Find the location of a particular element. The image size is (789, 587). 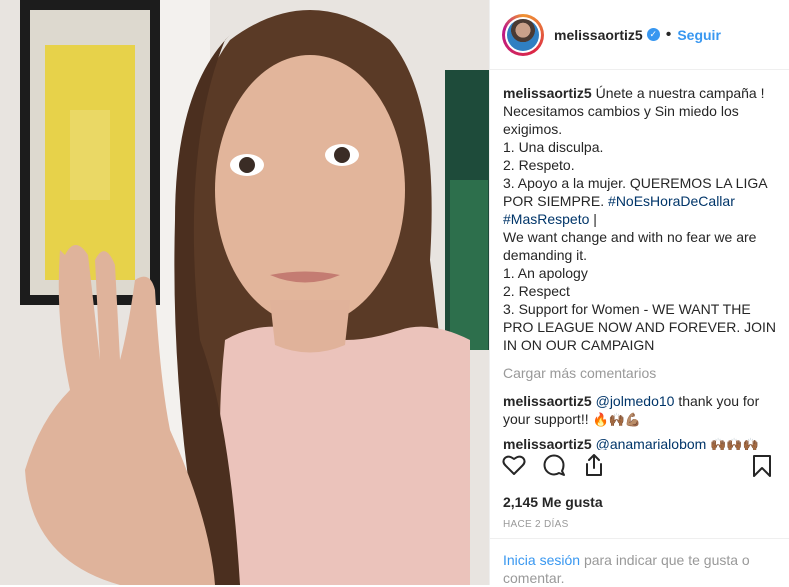

comment-emoji: 🙌🏾🙌🏾🙌🏾 is located at coordinates (734, 443).